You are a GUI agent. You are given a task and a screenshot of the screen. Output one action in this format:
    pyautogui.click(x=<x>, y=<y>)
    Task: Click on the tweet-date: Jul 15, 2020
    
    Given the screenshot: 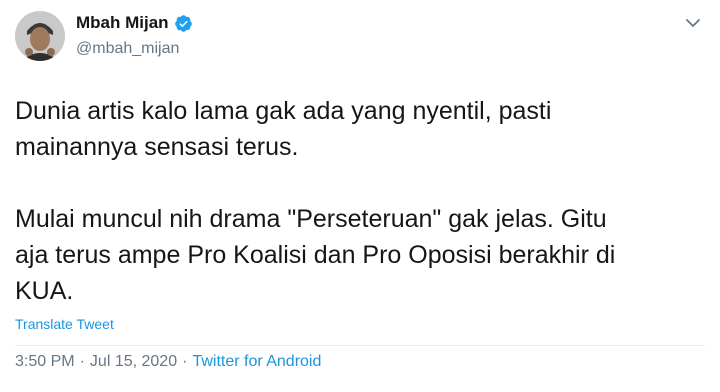 What is the action you would take?
    pyautogui.click(x=133, y=362)
    